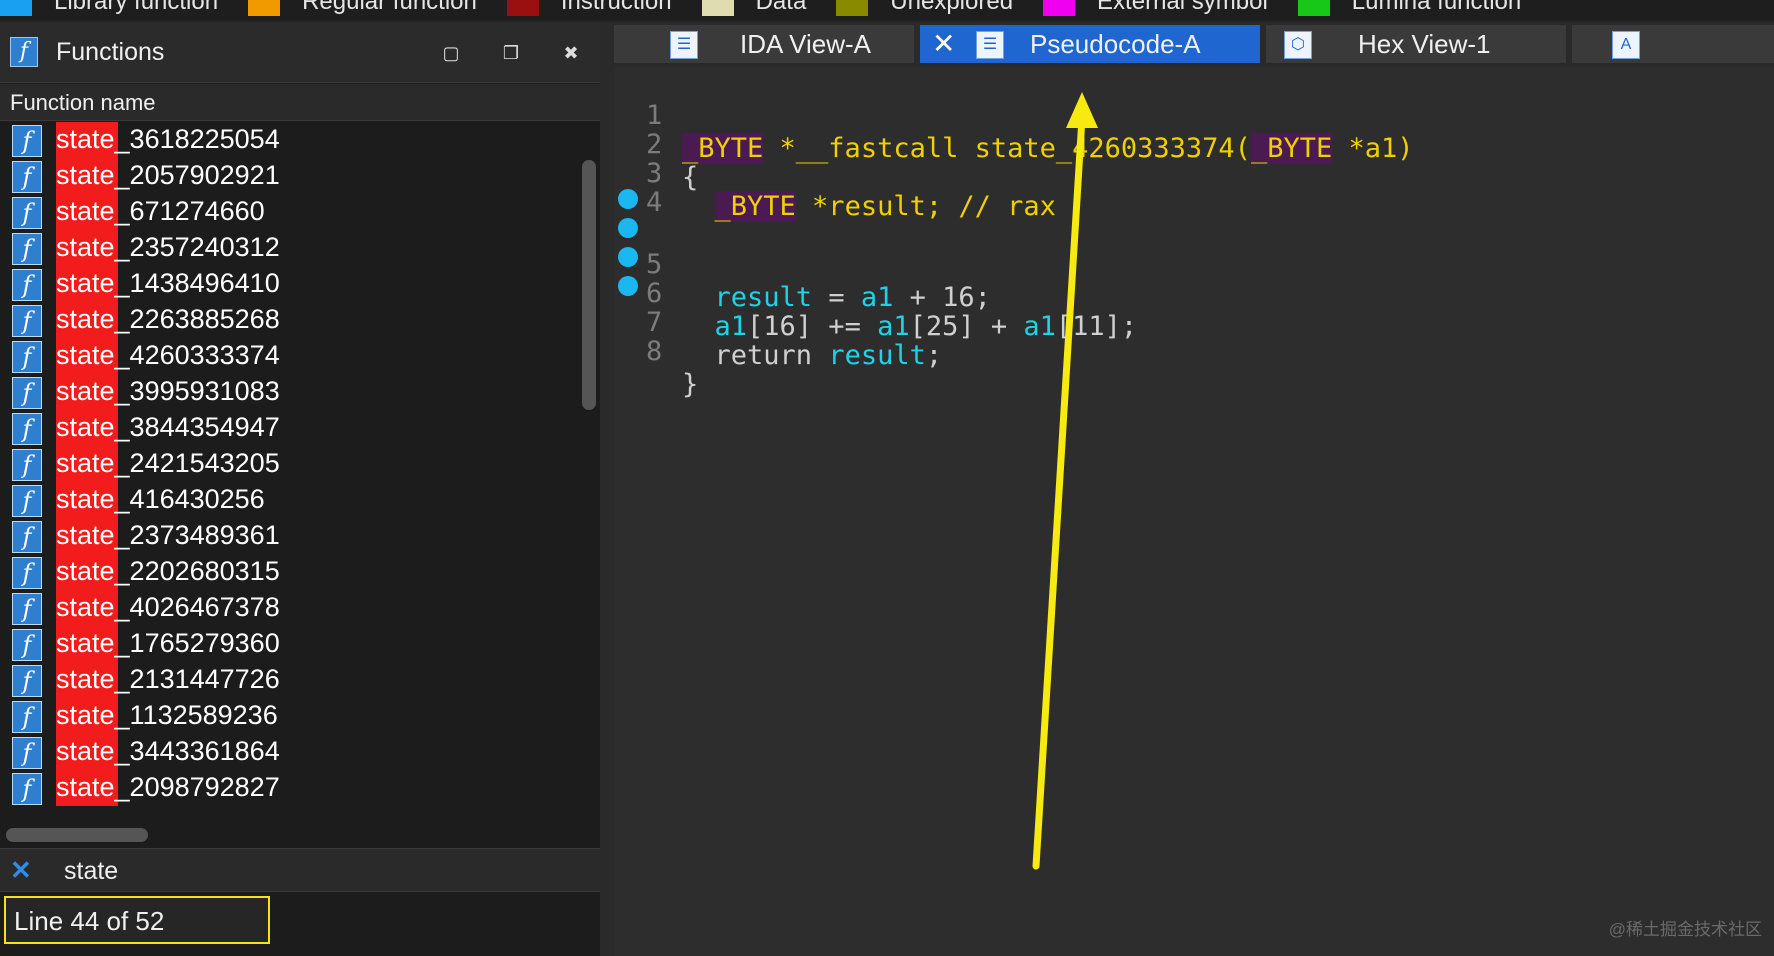  What do you see at coordinates (1059, 492) in the screenshot?
I see `arrow-shaft` at bounding box center [1059, 492].